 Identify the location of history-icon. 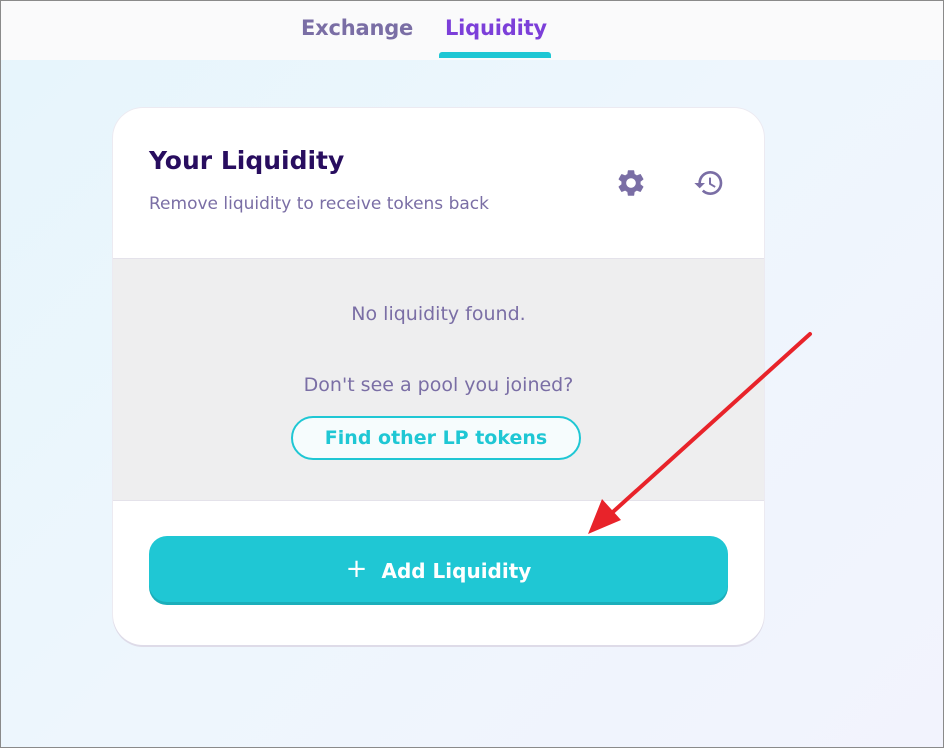
(708, 183).